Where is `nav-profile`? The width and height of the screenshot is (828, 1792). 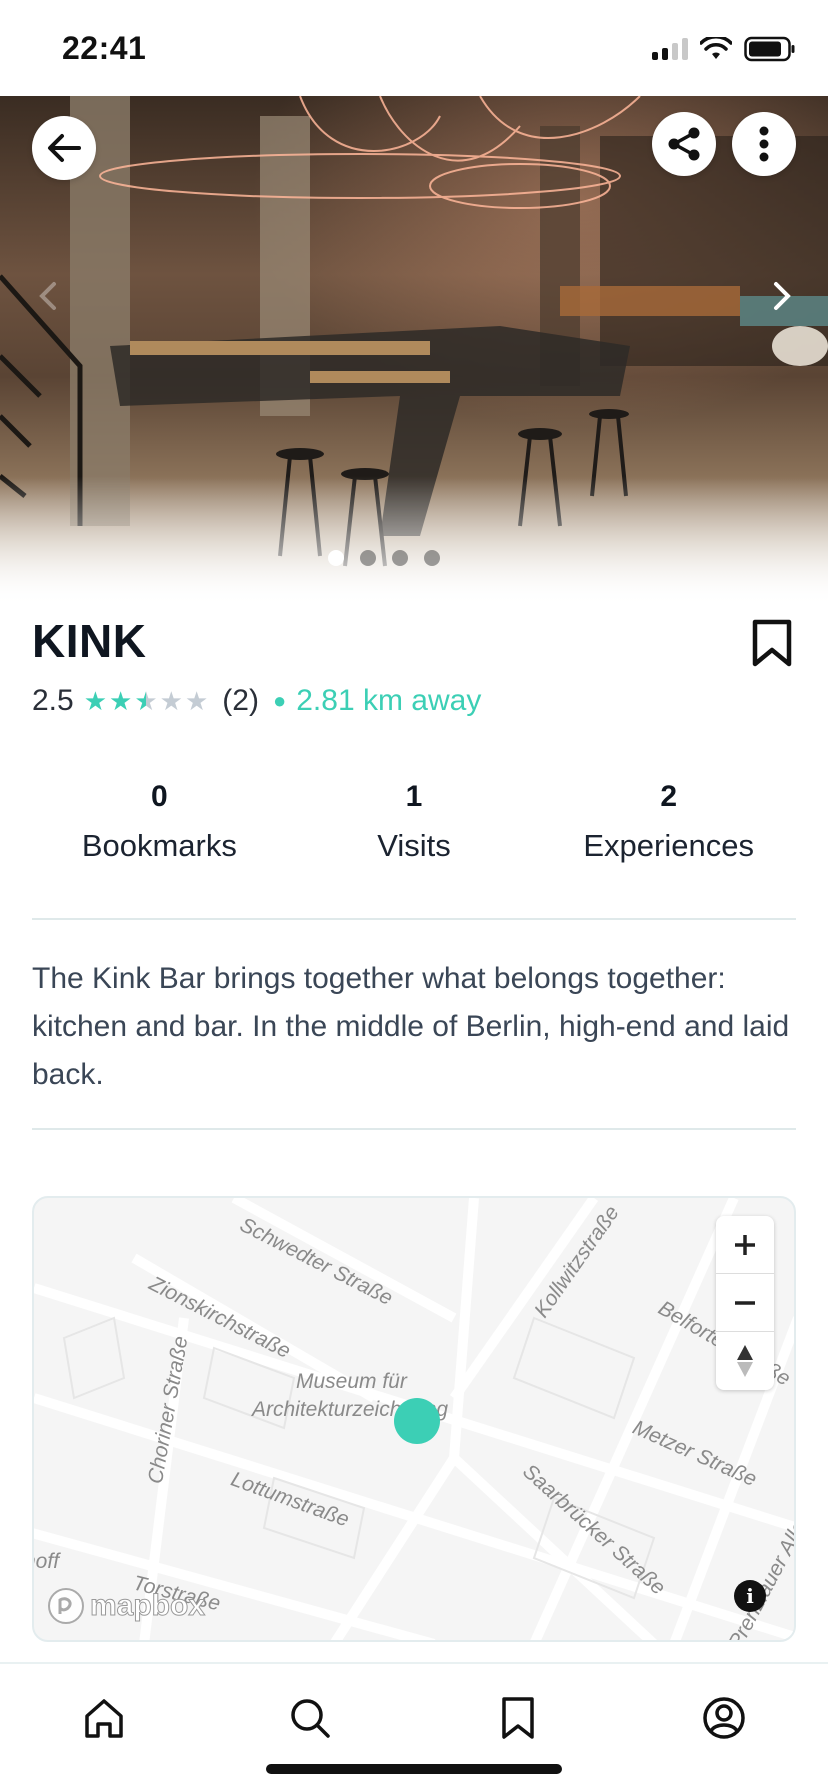
nav-profile is located at coordinates (724, 1718).